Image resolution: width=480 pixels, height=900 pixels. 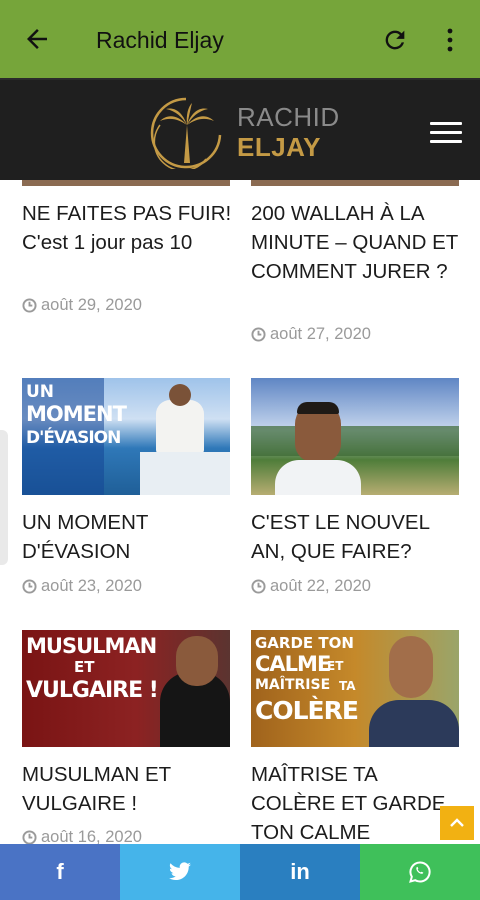 I want to click on linkedin-icon: in, so click(x=300, y=871).